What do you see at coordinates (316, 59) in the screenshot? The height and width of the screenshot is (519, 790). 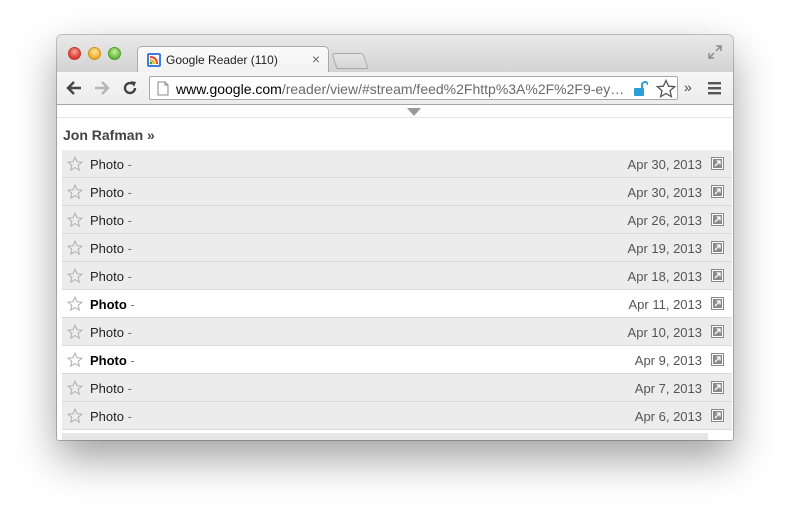 I see `tab-close-icon: ×` at bounding box center [316, 59].